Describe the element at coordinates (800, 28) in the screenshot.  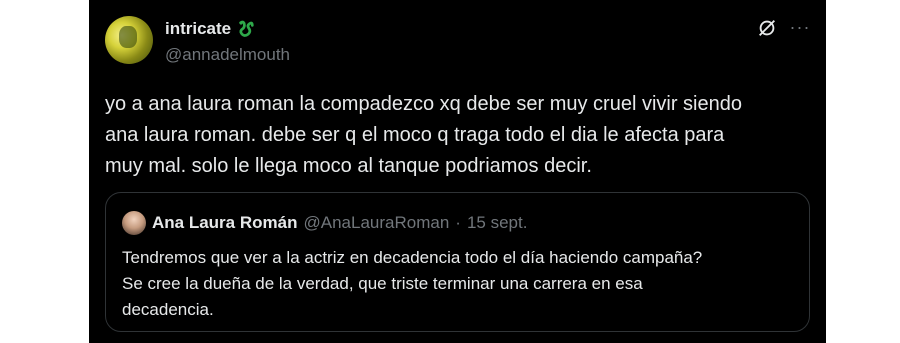
I see `more-options-icon: ···` at that location.